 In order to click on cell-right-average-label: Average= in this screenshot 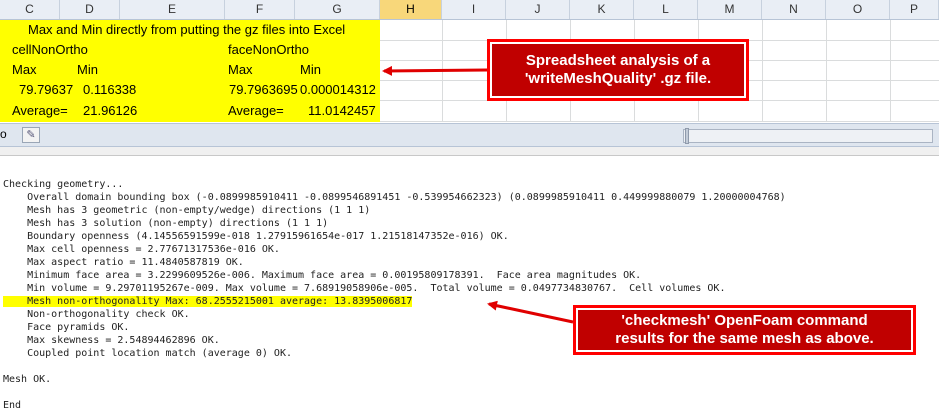, I will do `click(256, 111)`.